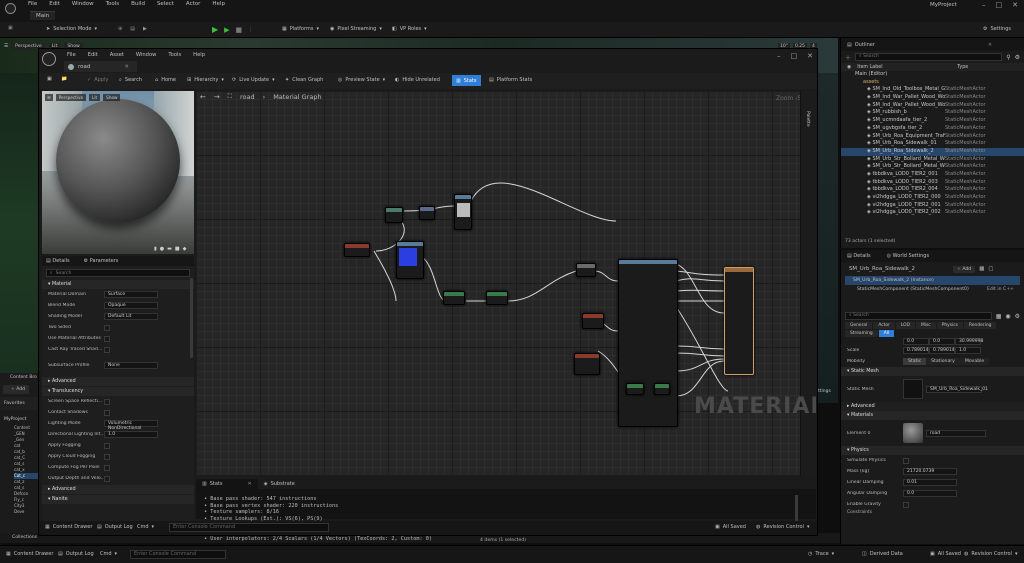 The width and height of the screenshot is (1024, 563). What do you see at coordinates (635, 389) in the screenshot?
I see `node-lerp` at bounding box center [635, 389].